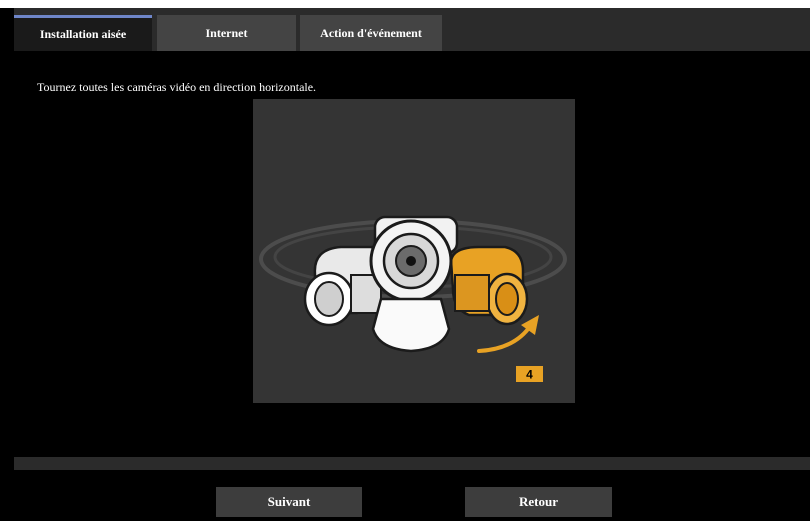  What do you see at coordinates (489, 285) in the screenshot?
I see `camera-right-highlighted` at bounding box center [489, 285].